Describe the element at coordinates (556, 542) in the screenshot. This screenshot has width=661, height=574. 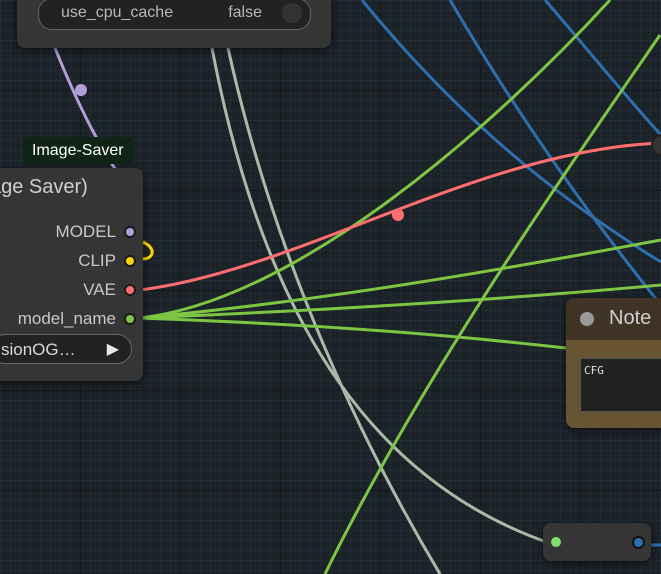
I see `reroute-input-slot` at that location.